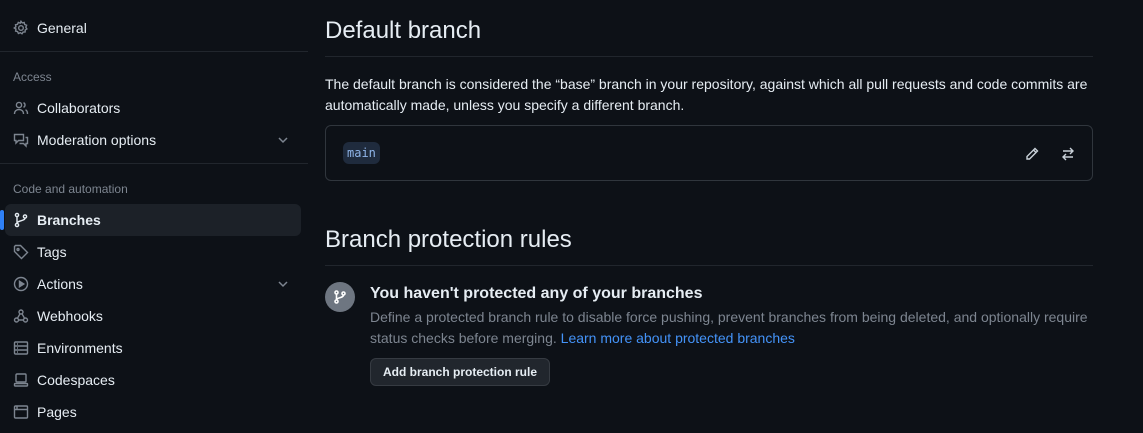  I want to click on sidebar-item-label: Actions, so click(60, 284).